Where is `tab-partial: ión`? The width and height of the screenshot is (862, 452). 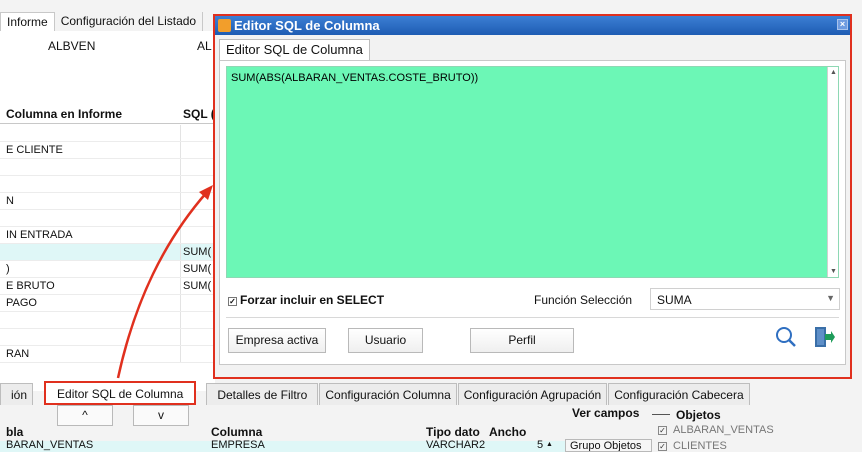 tab-partial: ión is located at coordinates (17, 394).